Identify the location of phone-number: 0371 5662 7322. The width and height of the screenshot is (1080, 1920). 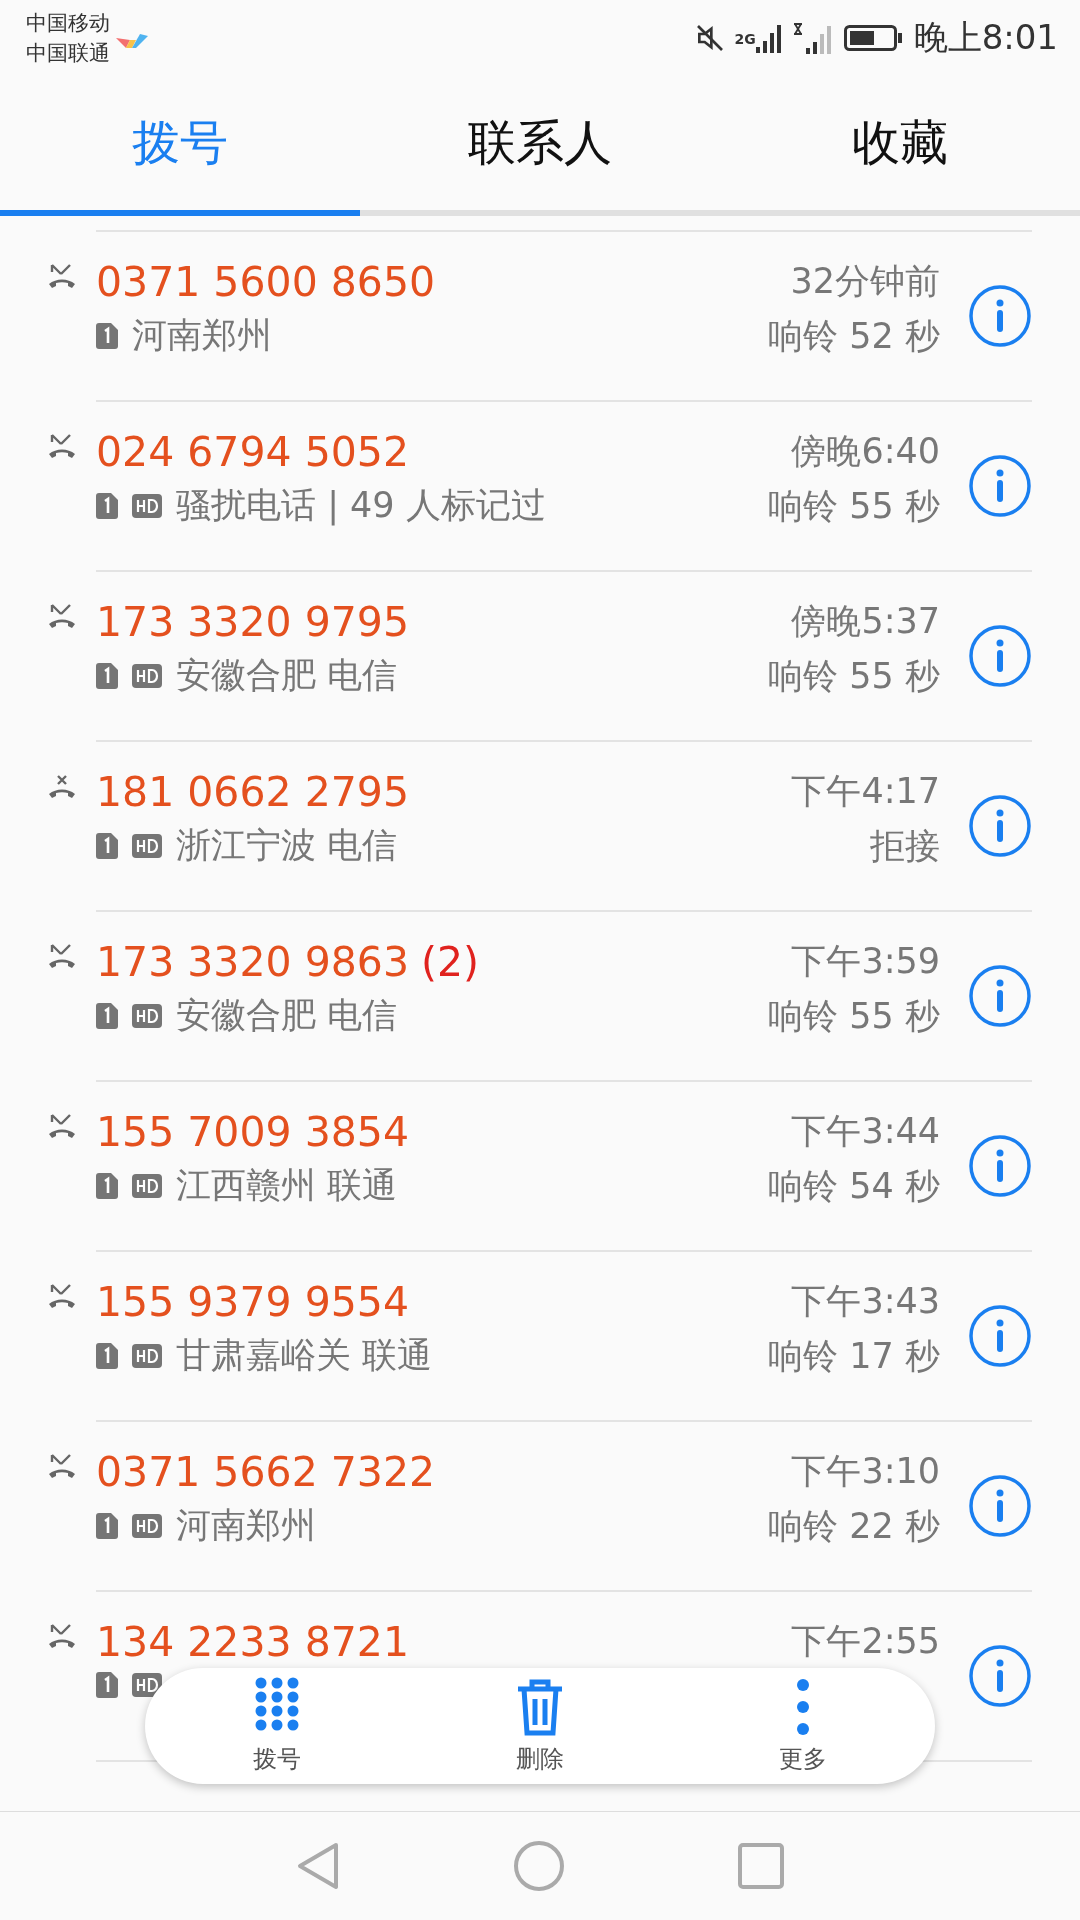
(266, 1472).